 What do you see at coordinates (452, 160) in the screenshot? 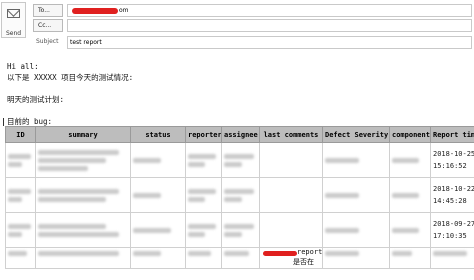
I see `cell-report-time: 2018-10-25 15:16:52` at bounding box center [452, 160].